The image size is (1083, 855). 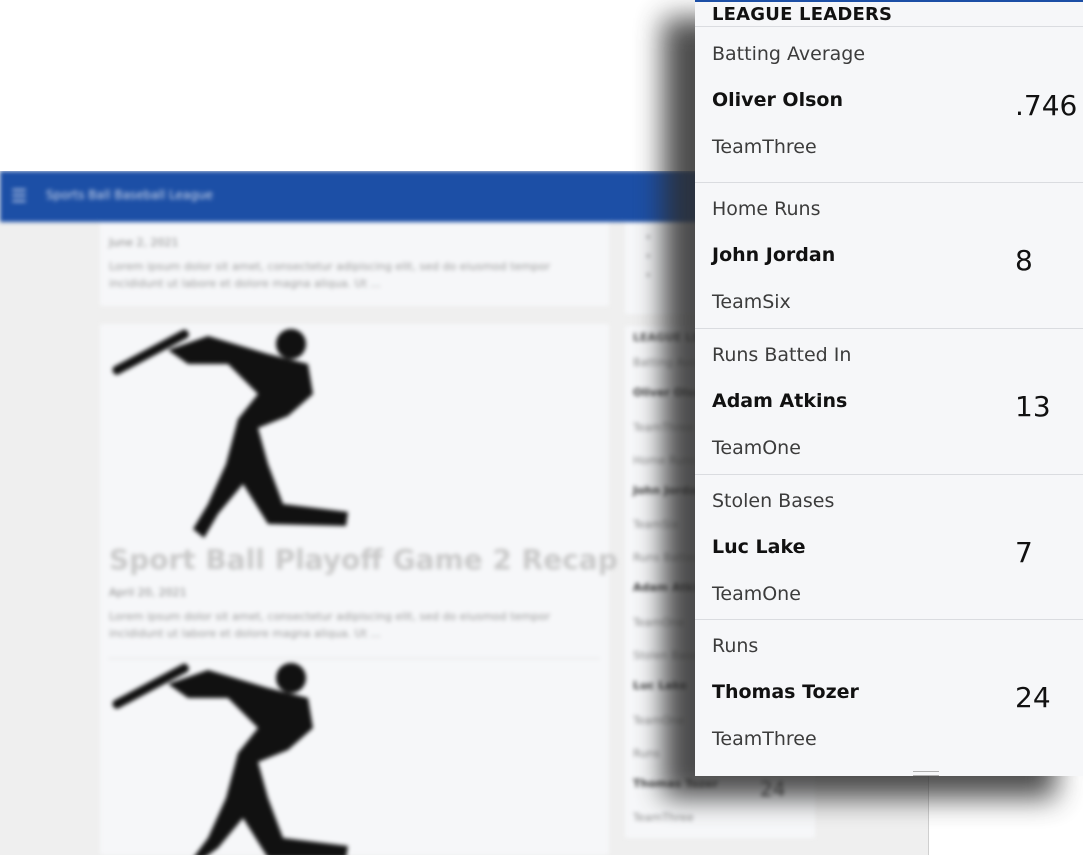 What do you see at coordinates (889, 255) in the screenshot?
I see `leader-section-home-runs: Home Runs John Jordan 8 TeamSix` at bounding box center [889, 255].